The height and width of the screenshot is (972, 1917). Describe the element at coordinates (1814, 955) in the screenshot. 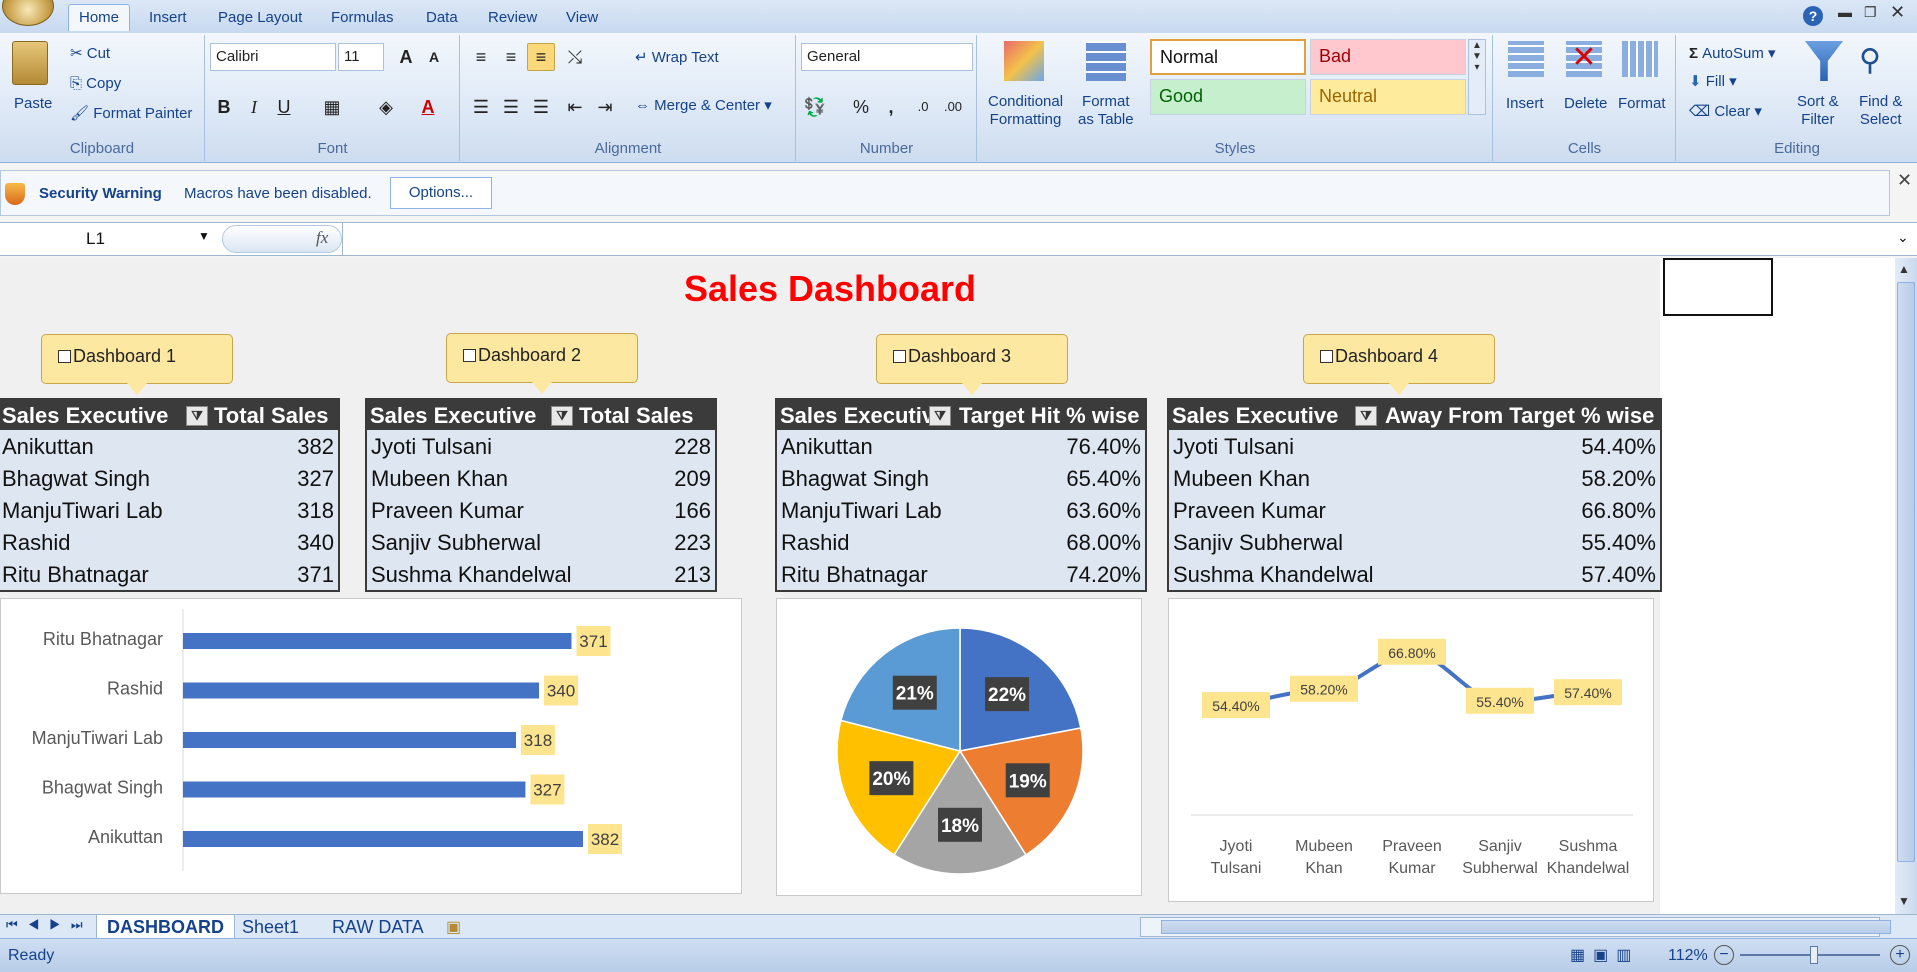

I see `zoom-slider-thumb` at that location.